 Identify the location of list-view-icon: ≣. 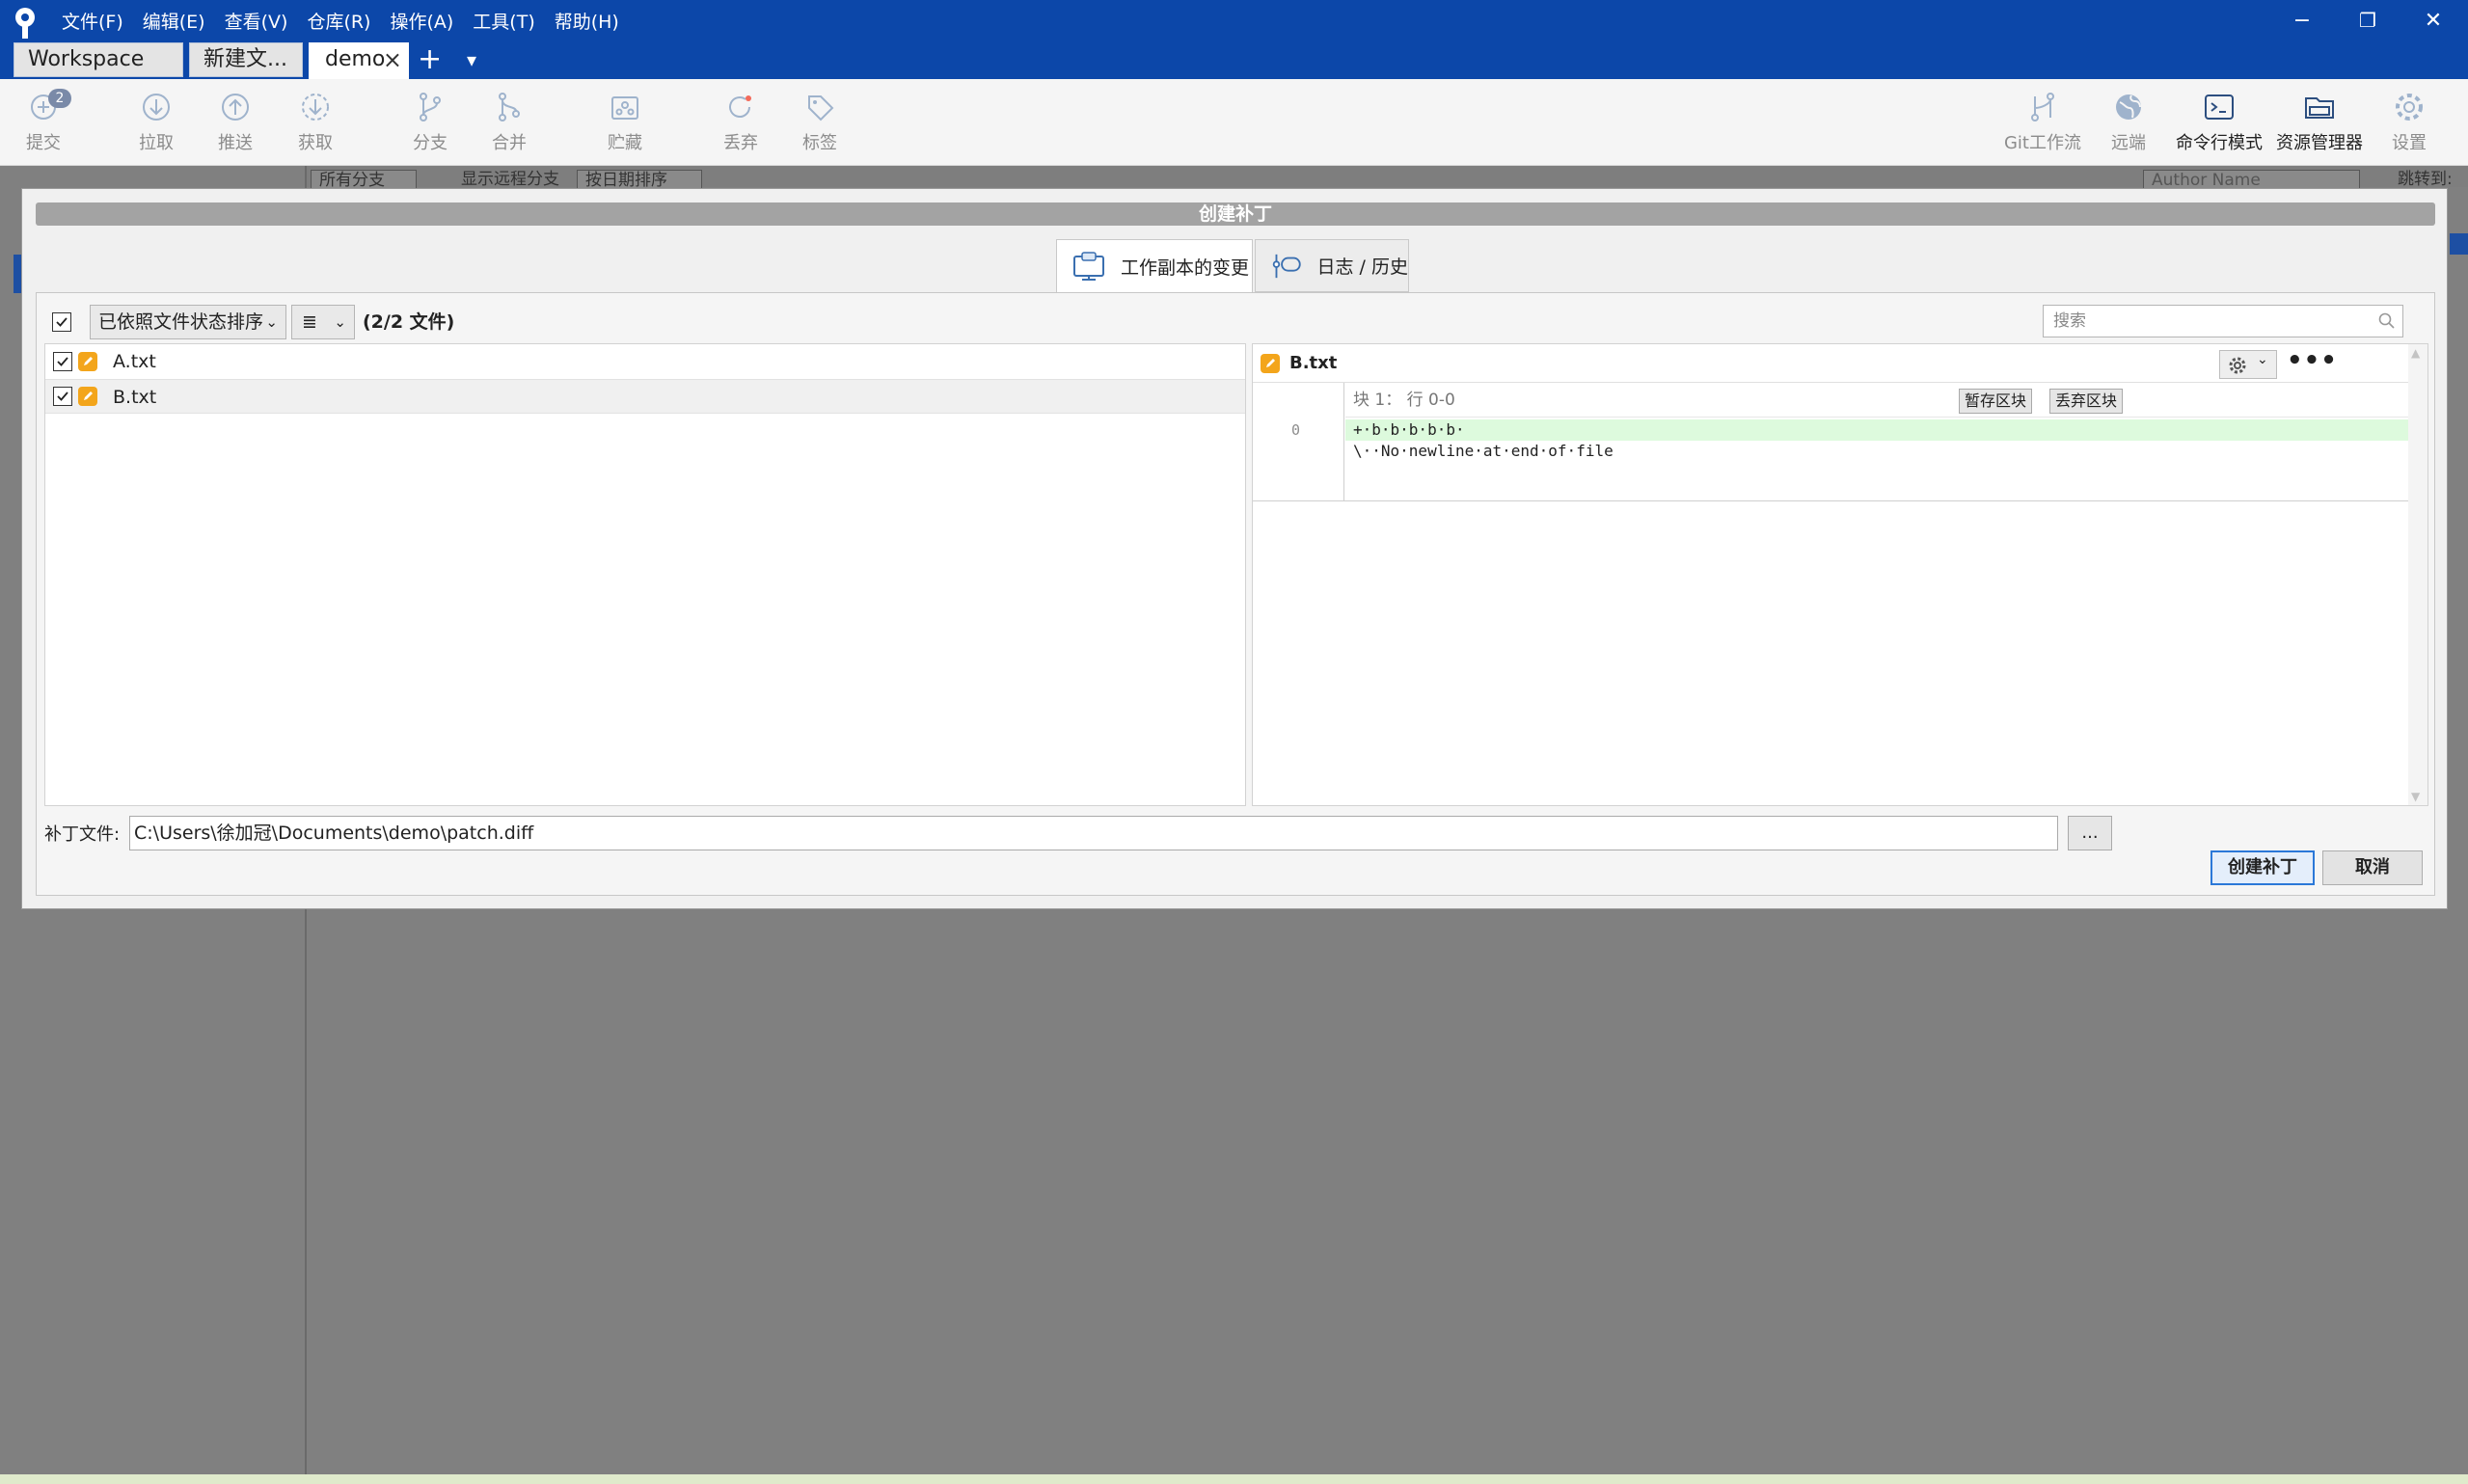
(309, 322).